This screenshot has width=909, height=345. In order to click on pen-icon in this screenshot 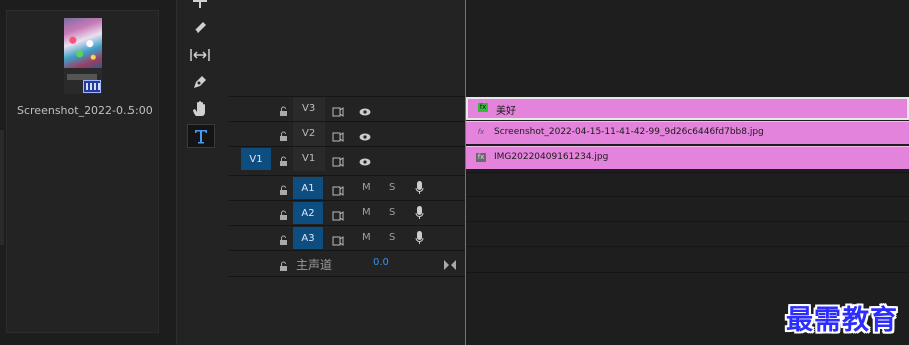, I will do `click(200, 82)`.